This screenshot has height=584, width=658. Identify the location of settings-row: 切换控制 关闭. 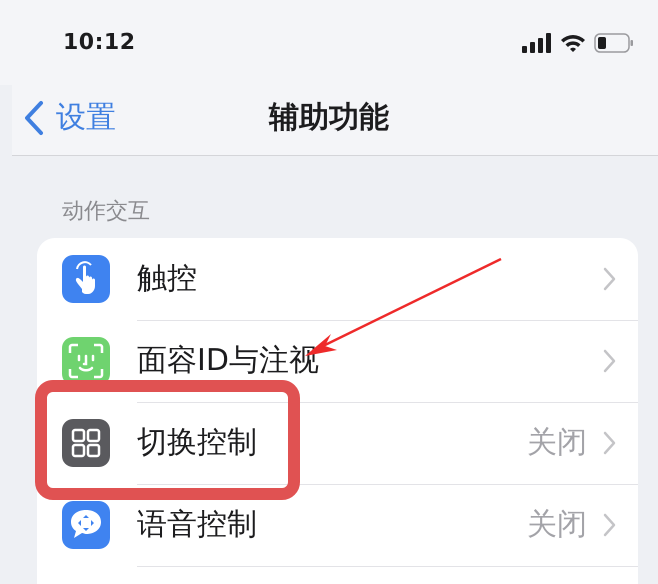
(337, 443).